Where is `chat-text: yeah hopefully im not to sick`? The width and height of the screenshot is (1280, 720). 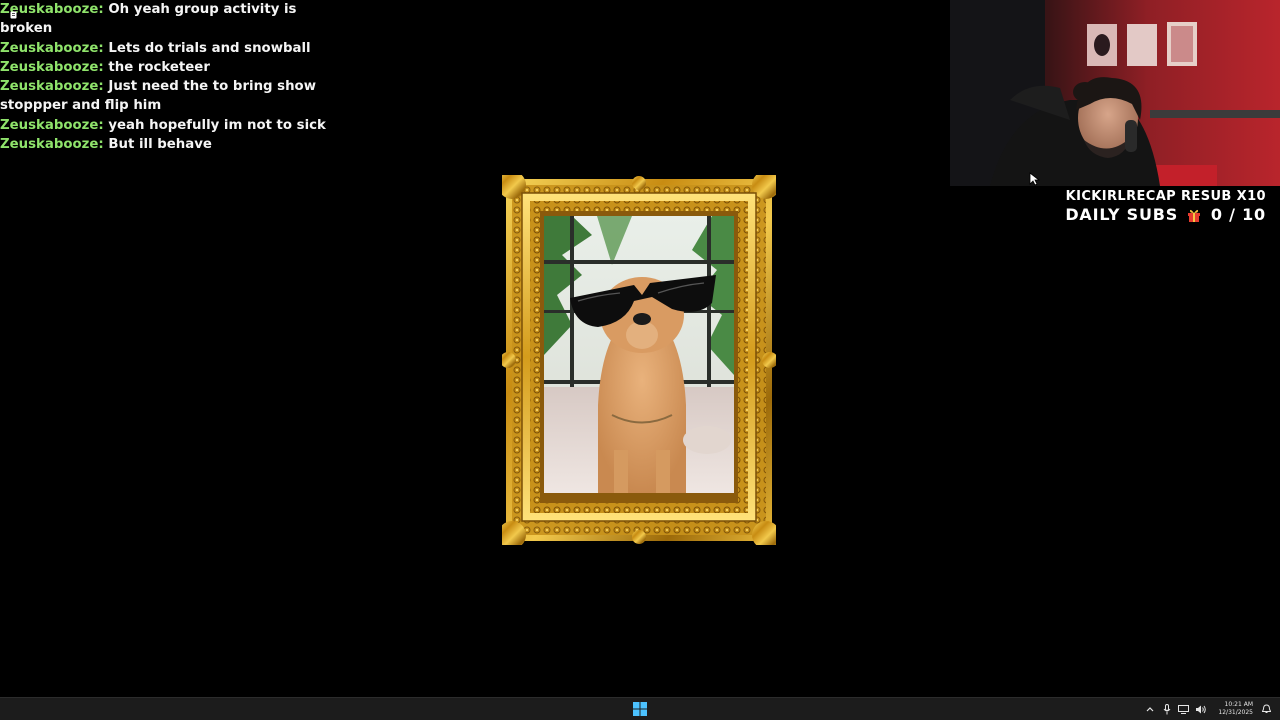 chat-text: yeah hopefully im not to sick is located at coordinates (217, 125).